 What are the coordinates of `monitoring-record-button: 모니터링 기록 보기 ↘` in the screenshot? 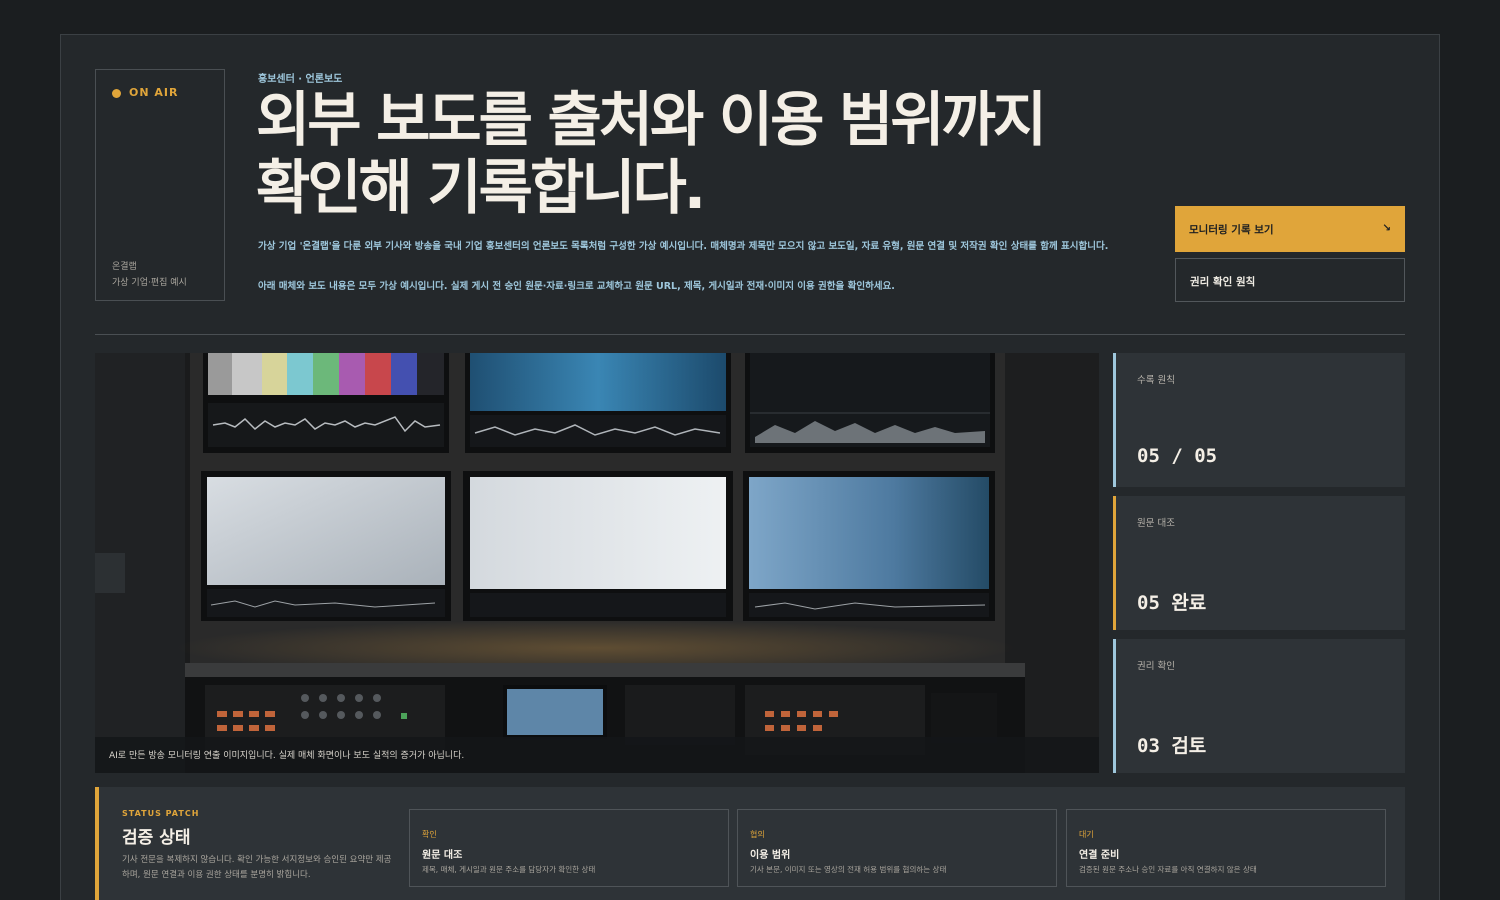 It's located at (1290, 229).